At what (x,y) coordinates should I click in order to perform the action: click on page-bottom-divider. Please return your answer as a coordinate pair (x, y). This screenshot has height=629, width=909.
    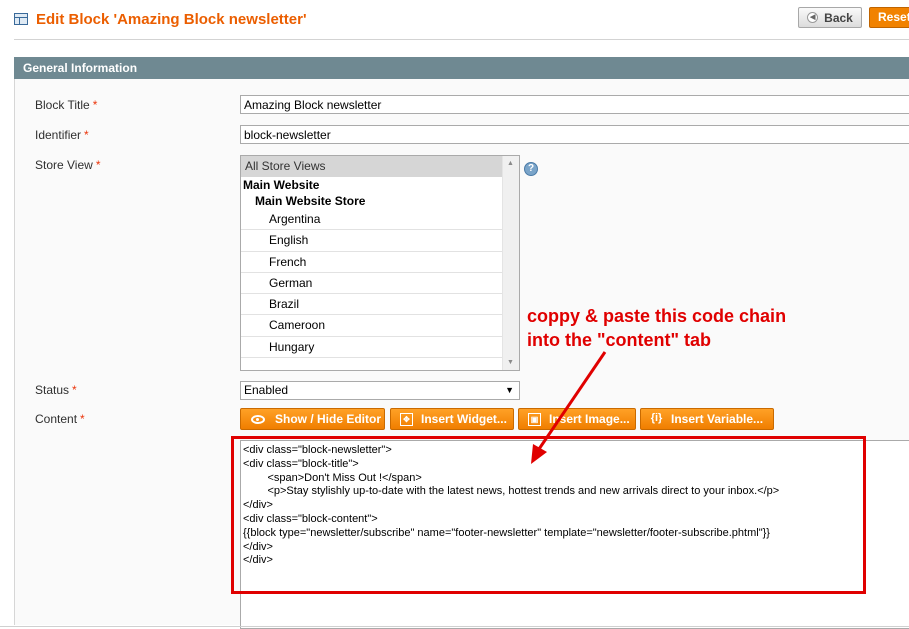
    Looking at the image, I should click on (454, 626).